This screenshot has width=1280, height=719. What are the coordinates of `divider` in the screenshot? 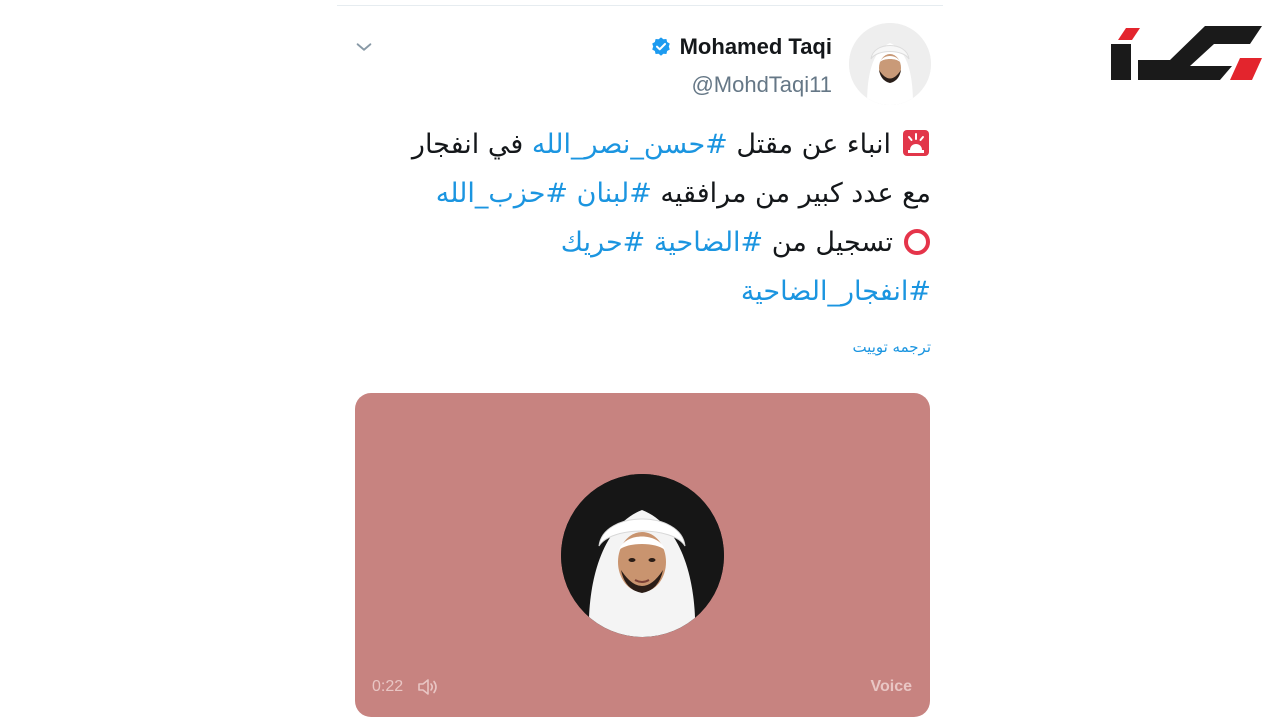 It's located at (640, 5).